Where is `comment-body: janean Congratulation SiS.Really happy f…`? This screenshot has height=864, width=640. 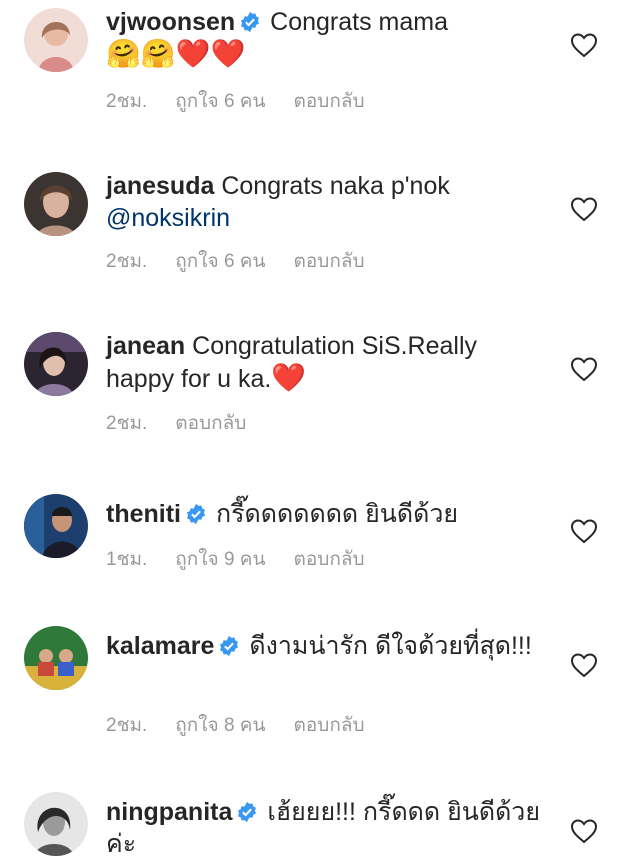
comment-body: janean Congratulation SiS.Really happy f… is located at coordinates (326, 362).